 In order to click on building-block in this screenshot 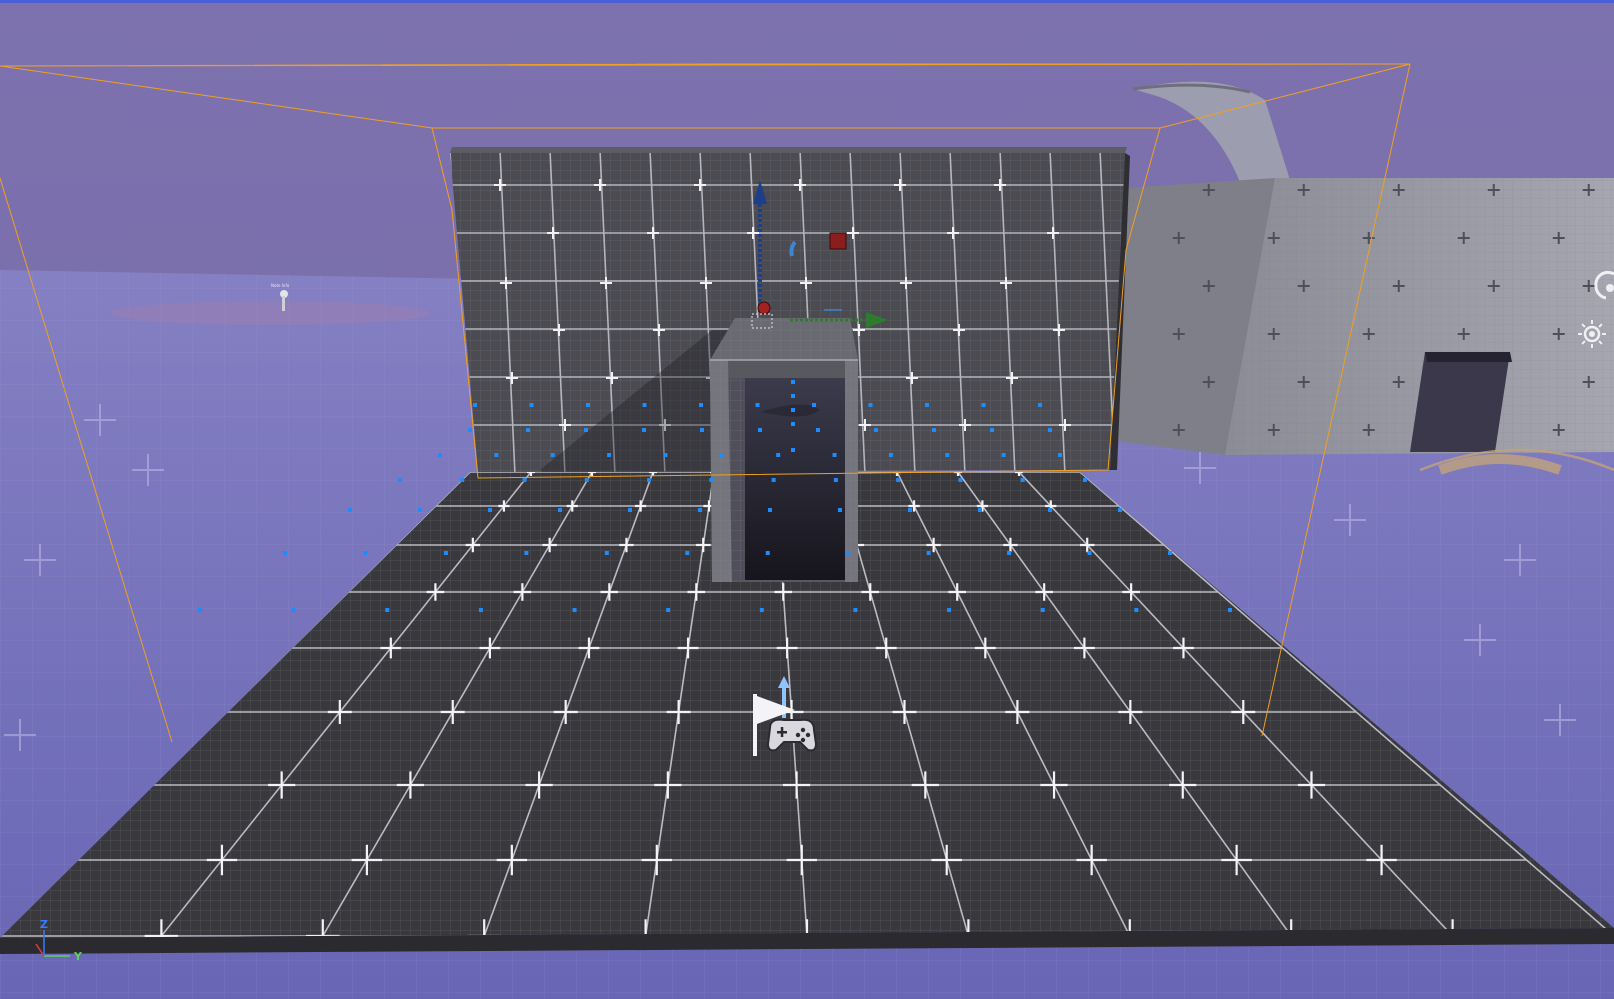, I will do `click(1361, 326)`.